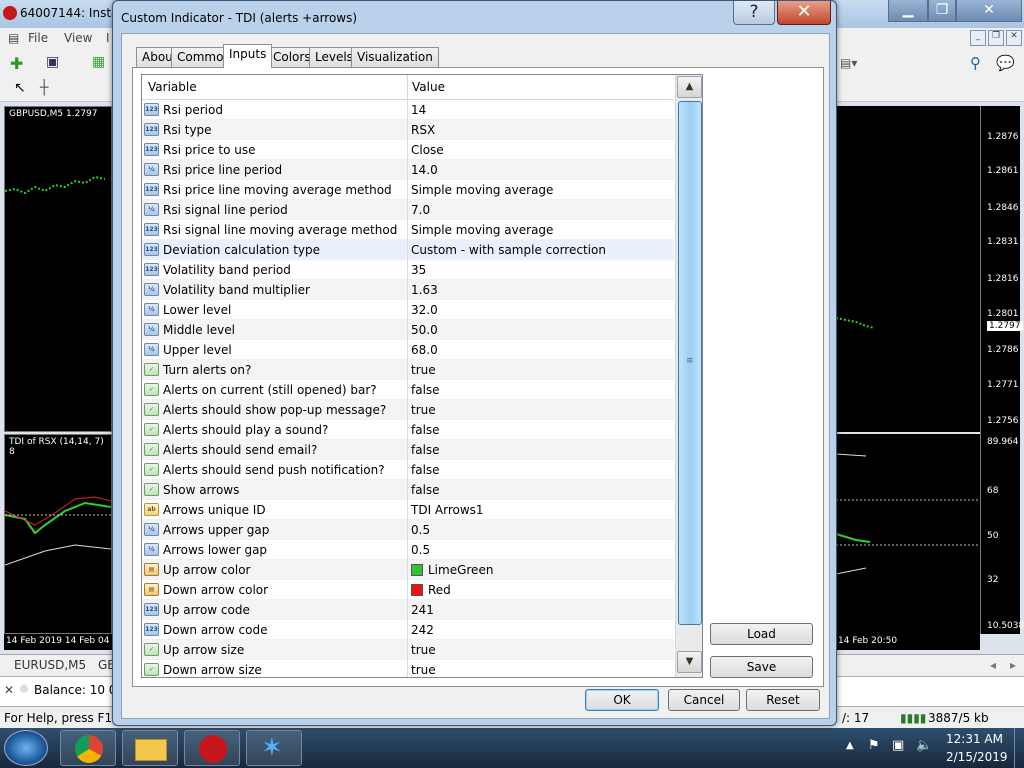 The height and width of the screenshot is (768, 1024). Describe the element at coordinates (408, 130) in the screenshot. I see `input-row: 123 Rsi type RSX` at that location.